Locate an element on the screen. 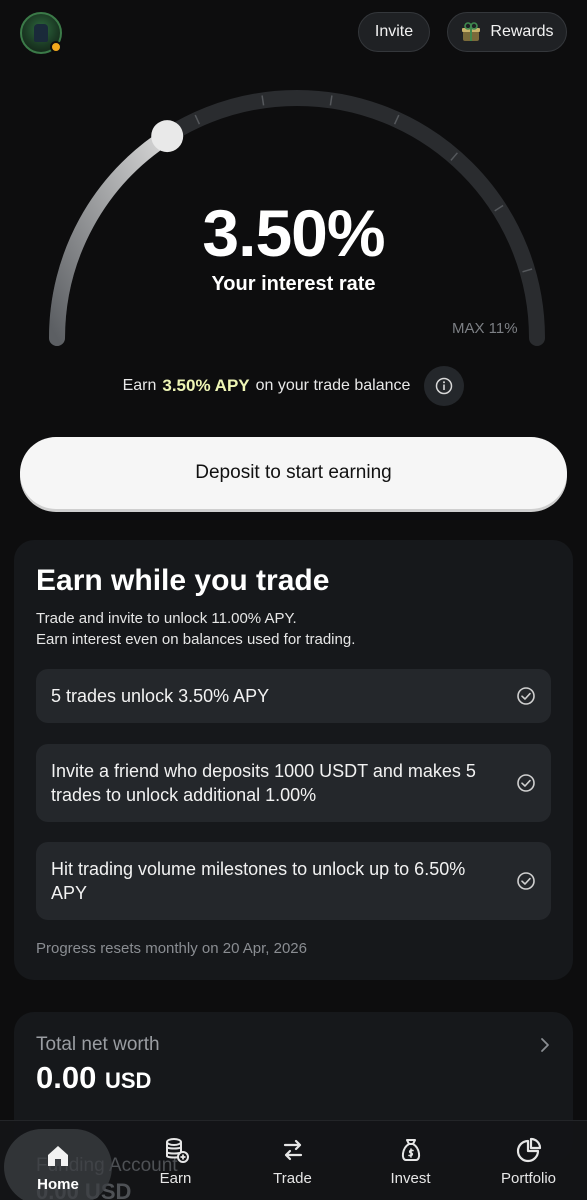 The height and width of the screenshot is (1200, 587). rewards-button: Rewards is located at coordinates (507, 32).